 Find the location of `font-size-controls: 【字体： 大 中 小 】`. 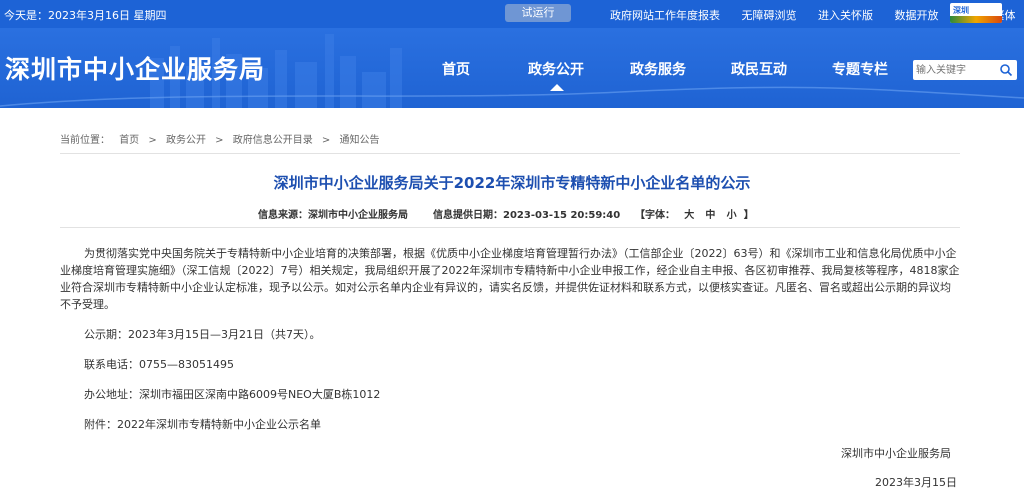

font-size-controls: 【字体： 大 中 小 】 is located at coordinates (694, 213).